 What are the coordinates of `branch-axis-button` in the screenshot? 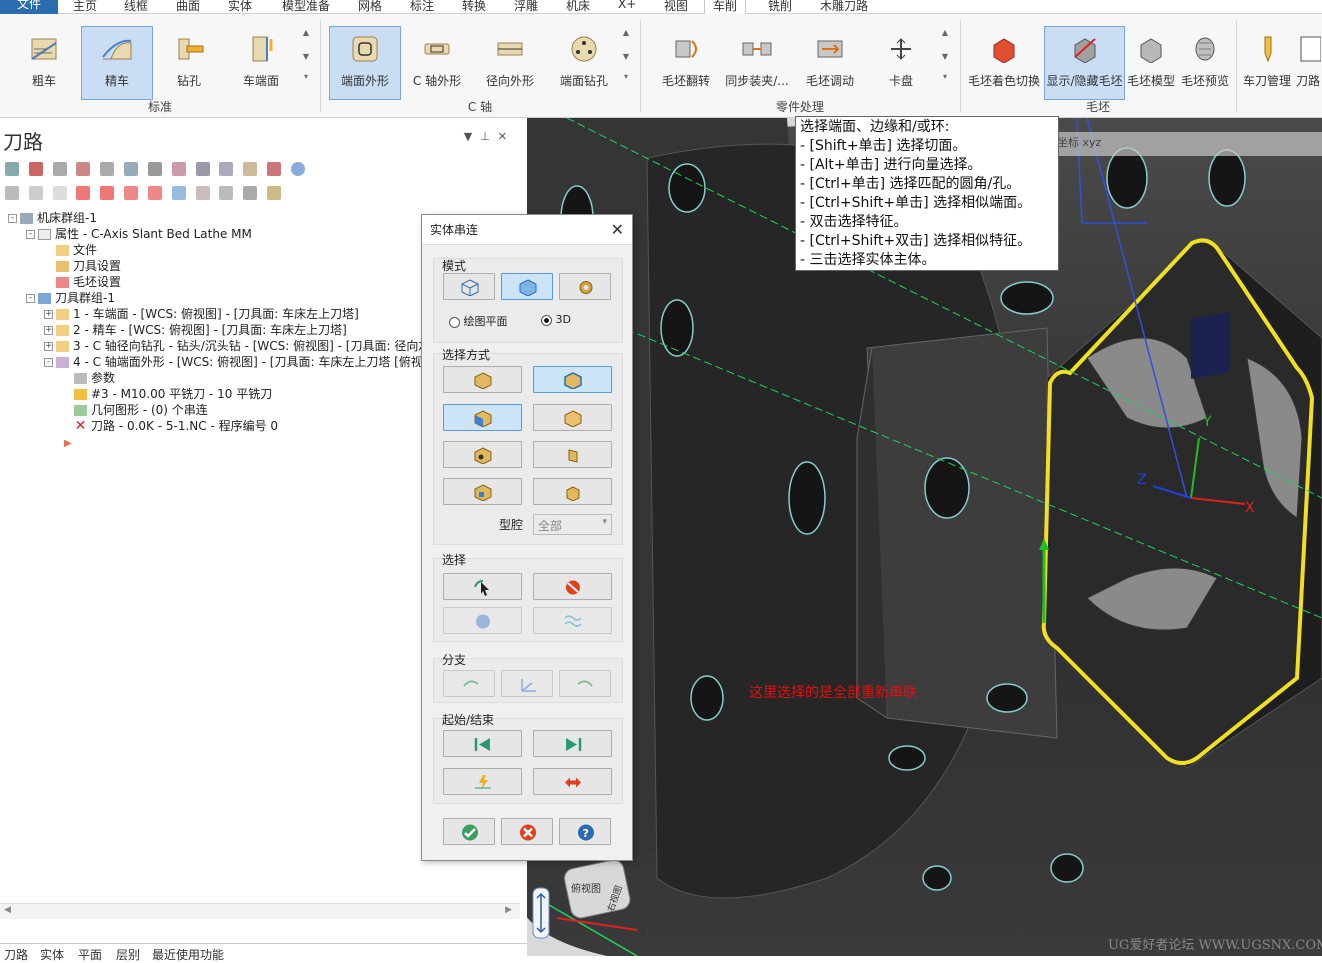 It's located at (527, 683).